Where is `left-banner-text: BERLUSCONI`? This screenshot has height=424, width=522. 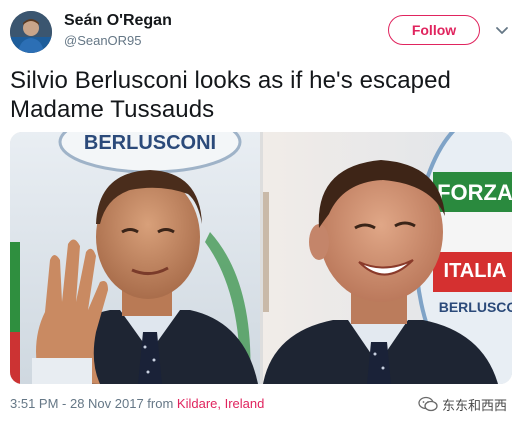
left-banner-text: BERLUSCONI is located at coordinates (150, 143).